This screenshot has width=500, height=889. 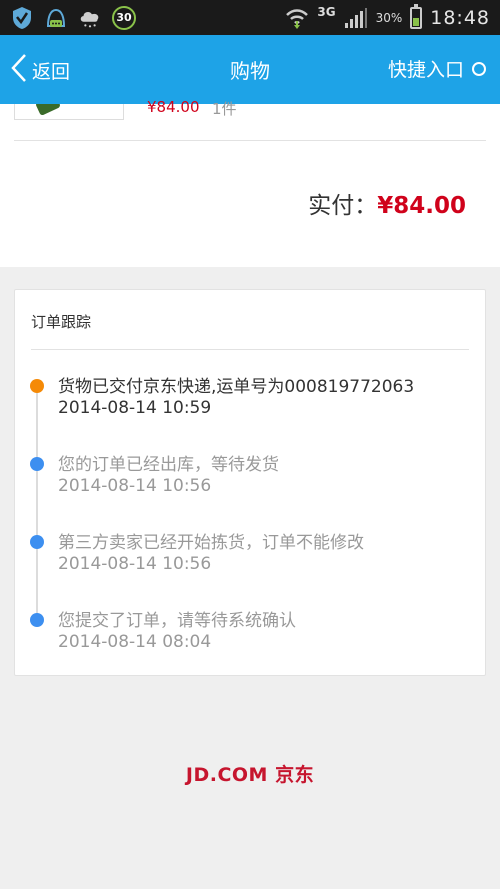 I want to click on quick-entry-label: 快捷入口, so click(x=425, y=70).